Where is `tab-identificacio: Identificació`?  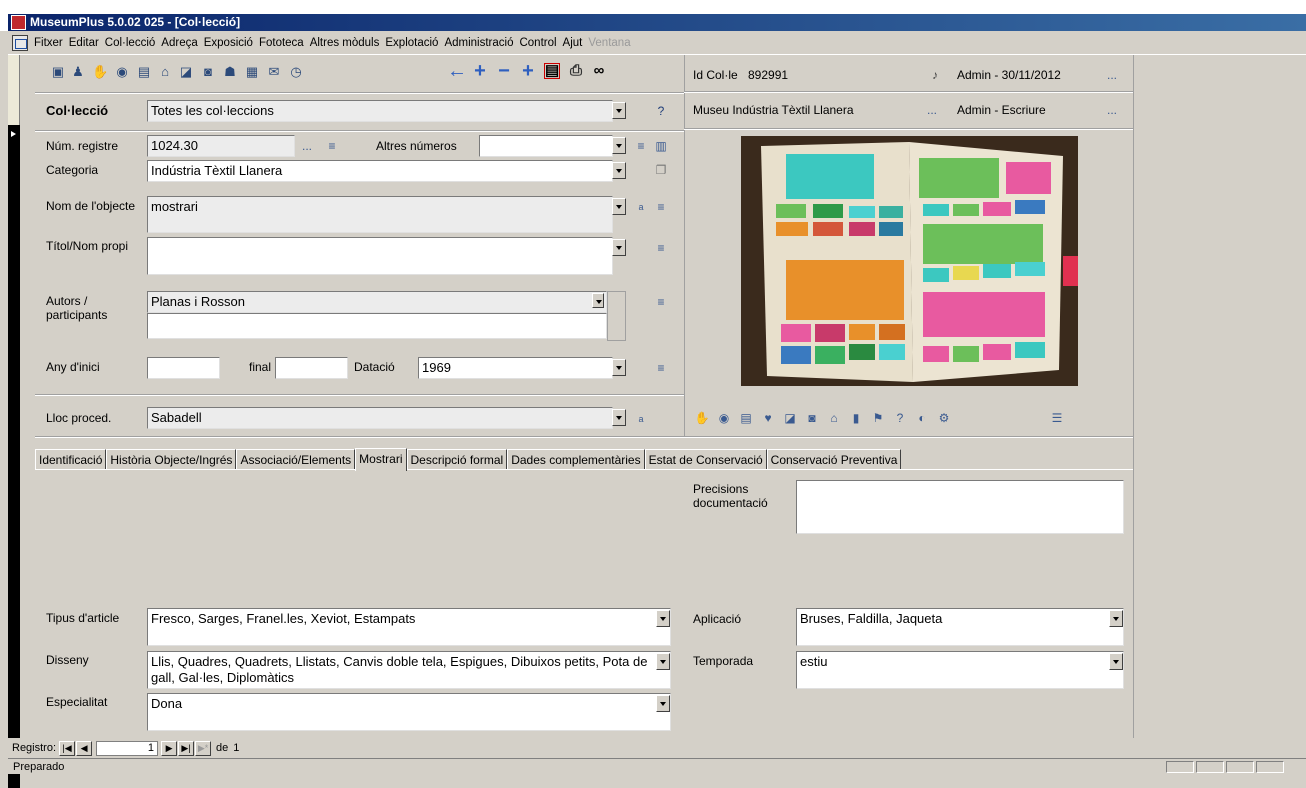
tab-identificacio: Identificació is located at coordinates (71, 459).